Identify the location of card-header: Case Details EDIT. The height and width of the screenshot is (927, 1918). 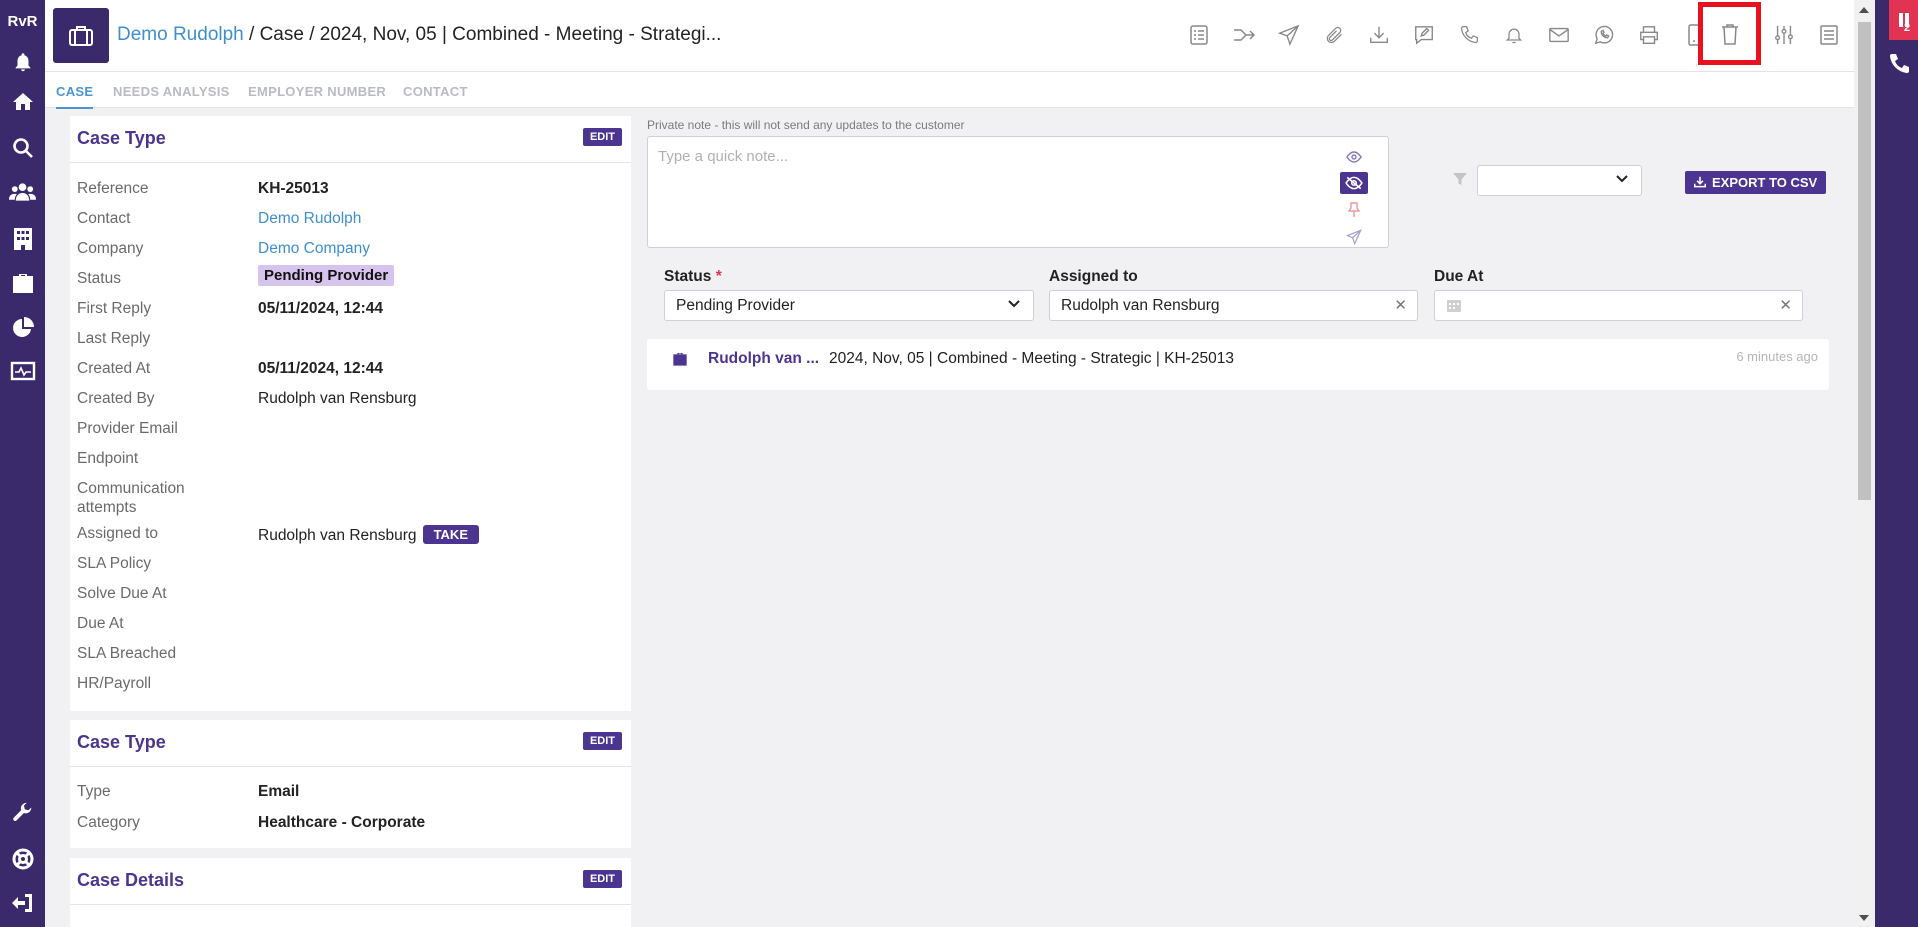
(350, 881).